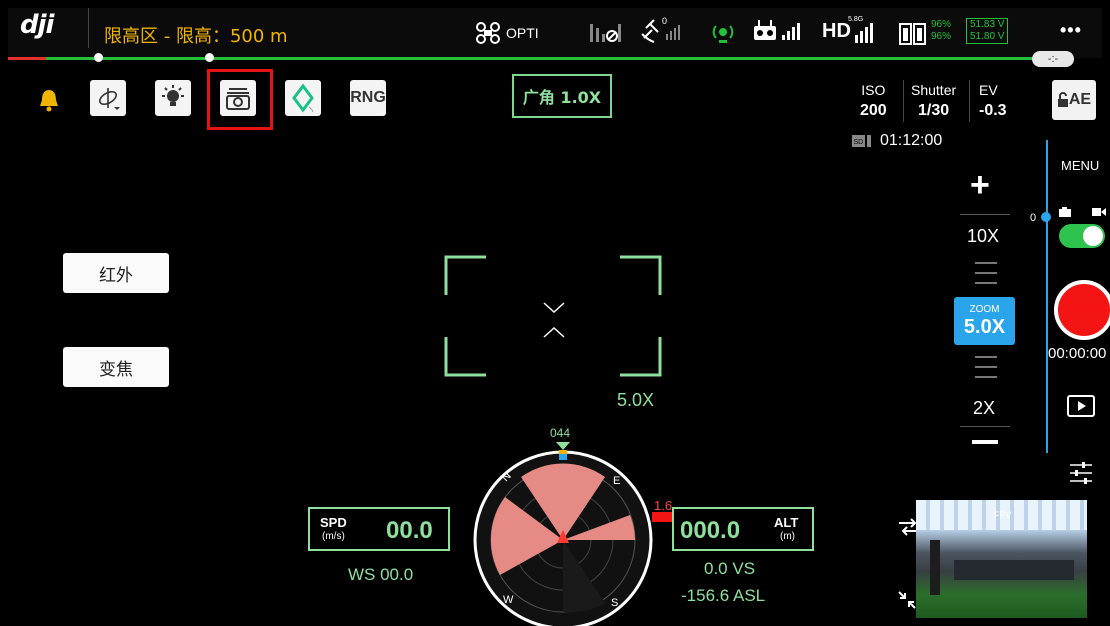  What do you see at coordinates (993, 110) in the screenshot?
I see `ev-value: -0.3` at bounding box center [993, 110].